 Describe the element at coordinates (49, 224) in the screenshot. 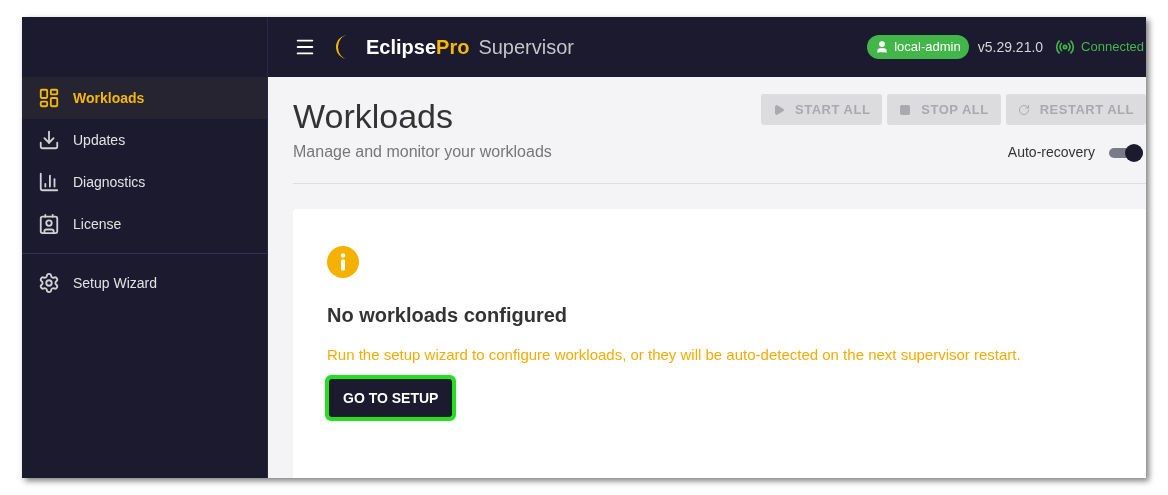

I see `id-badge-icon` at that location.